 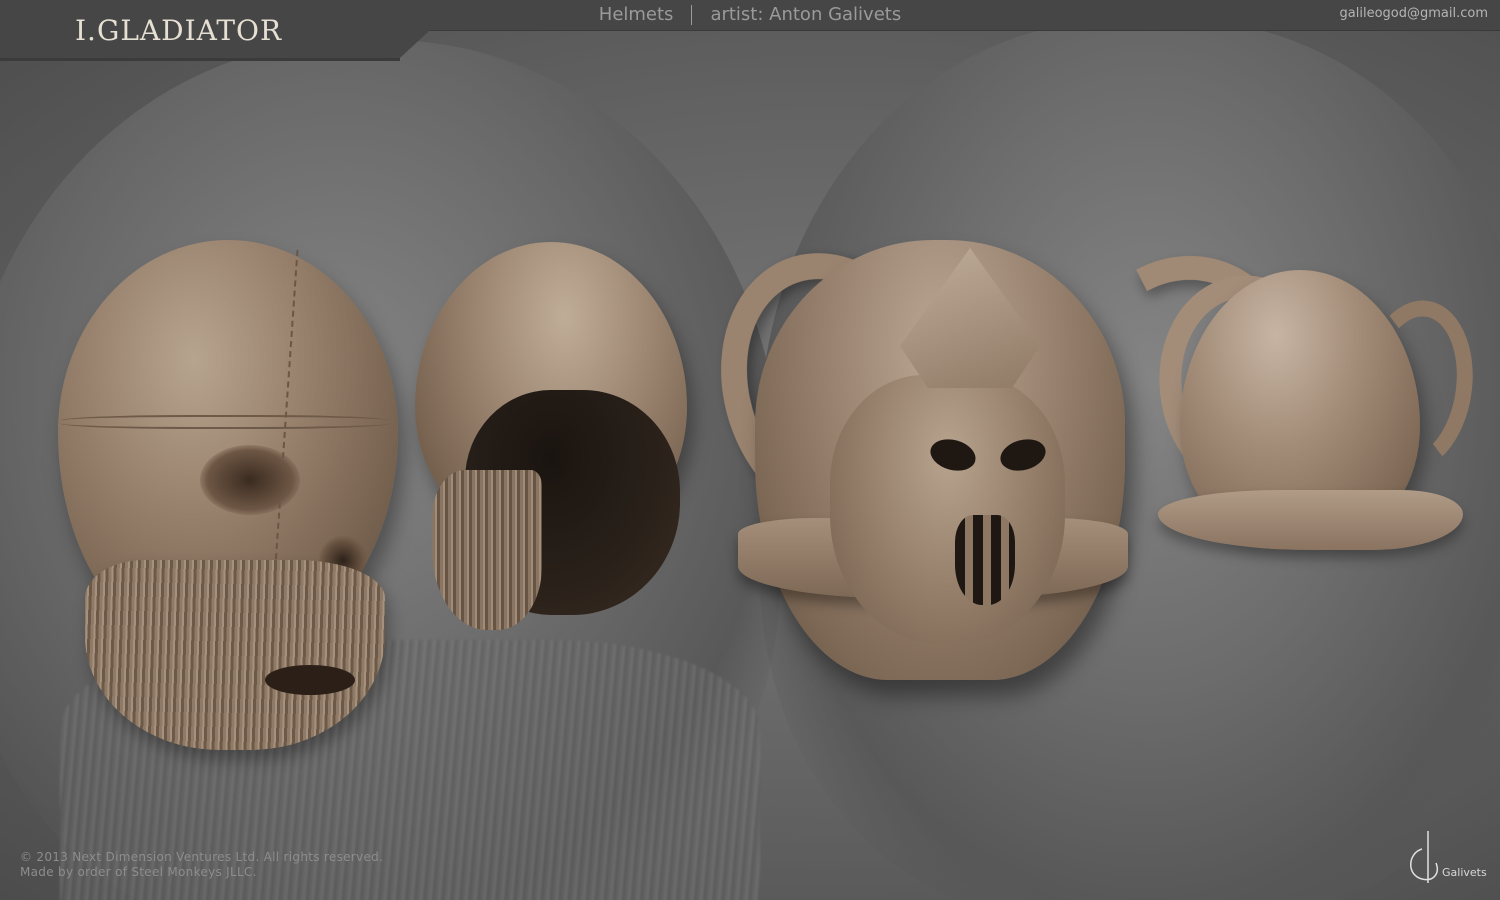 What do you see at coordinates (310, 680) in the screenshot?
I see `helmet-mouth` at bounding box center [310, 680].